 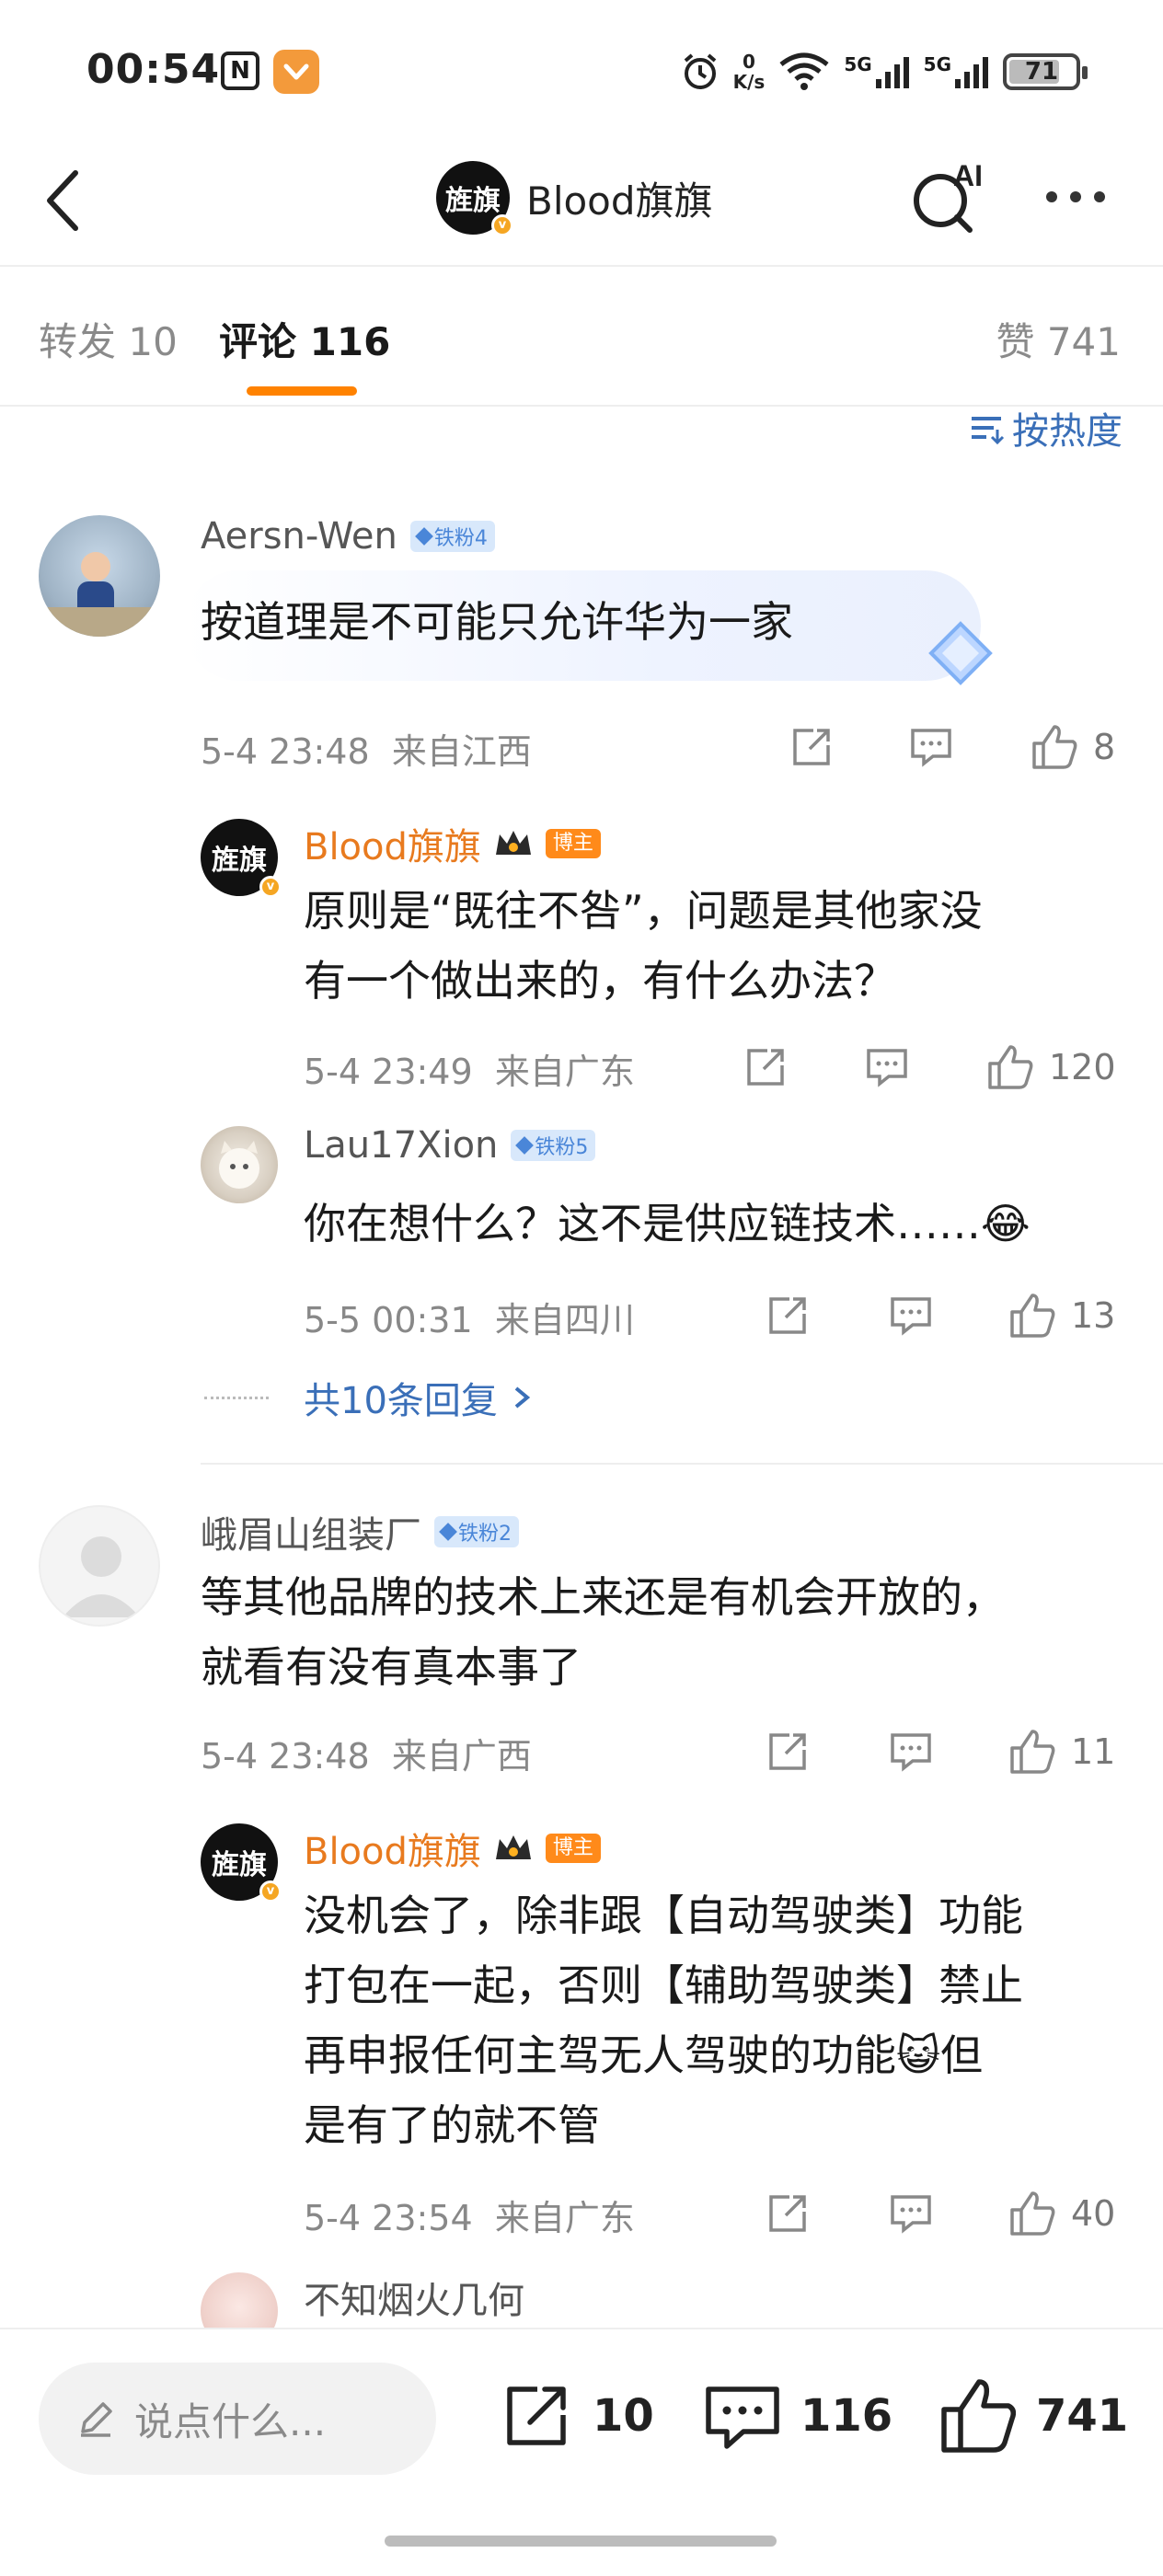 What do you see at coordinates (302, 391) in the screenshot?
I see `active-tab-indicator` at bounding box center [302, 391].